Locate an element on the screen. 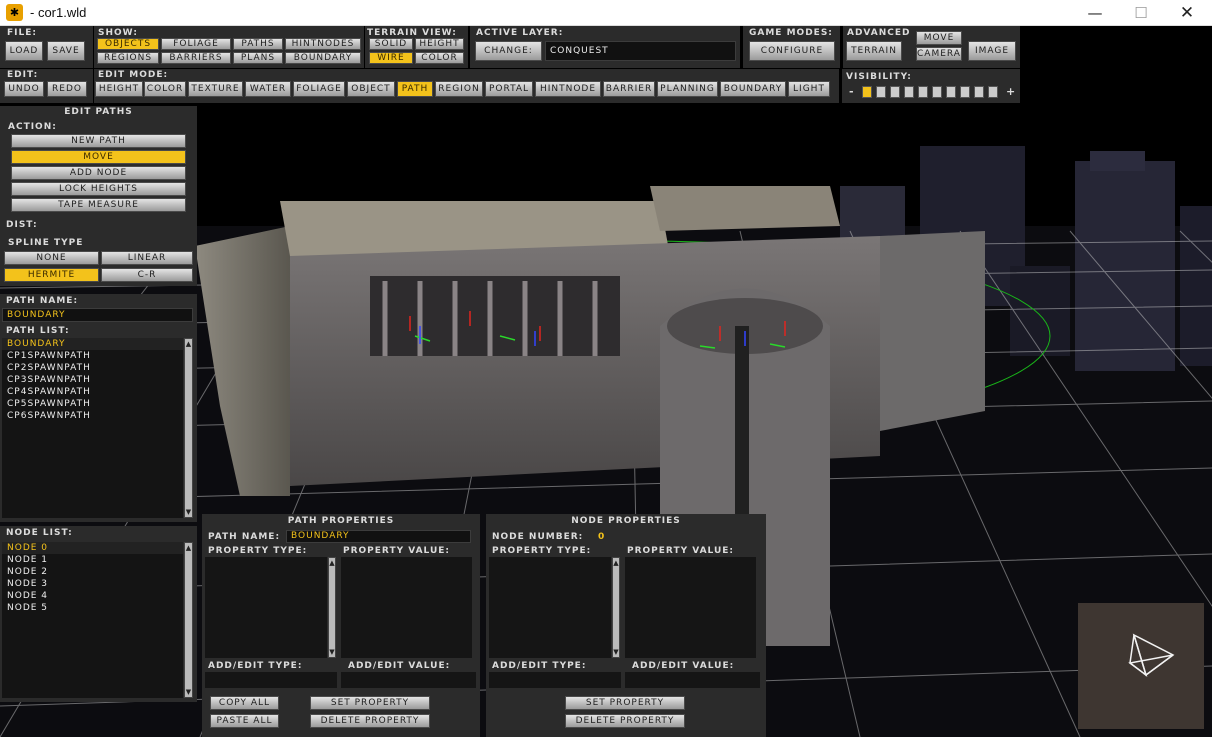 The width and height of the screenshot is (1212, 737). maximize-button: ☐ is located at coordinates (1141, 13).